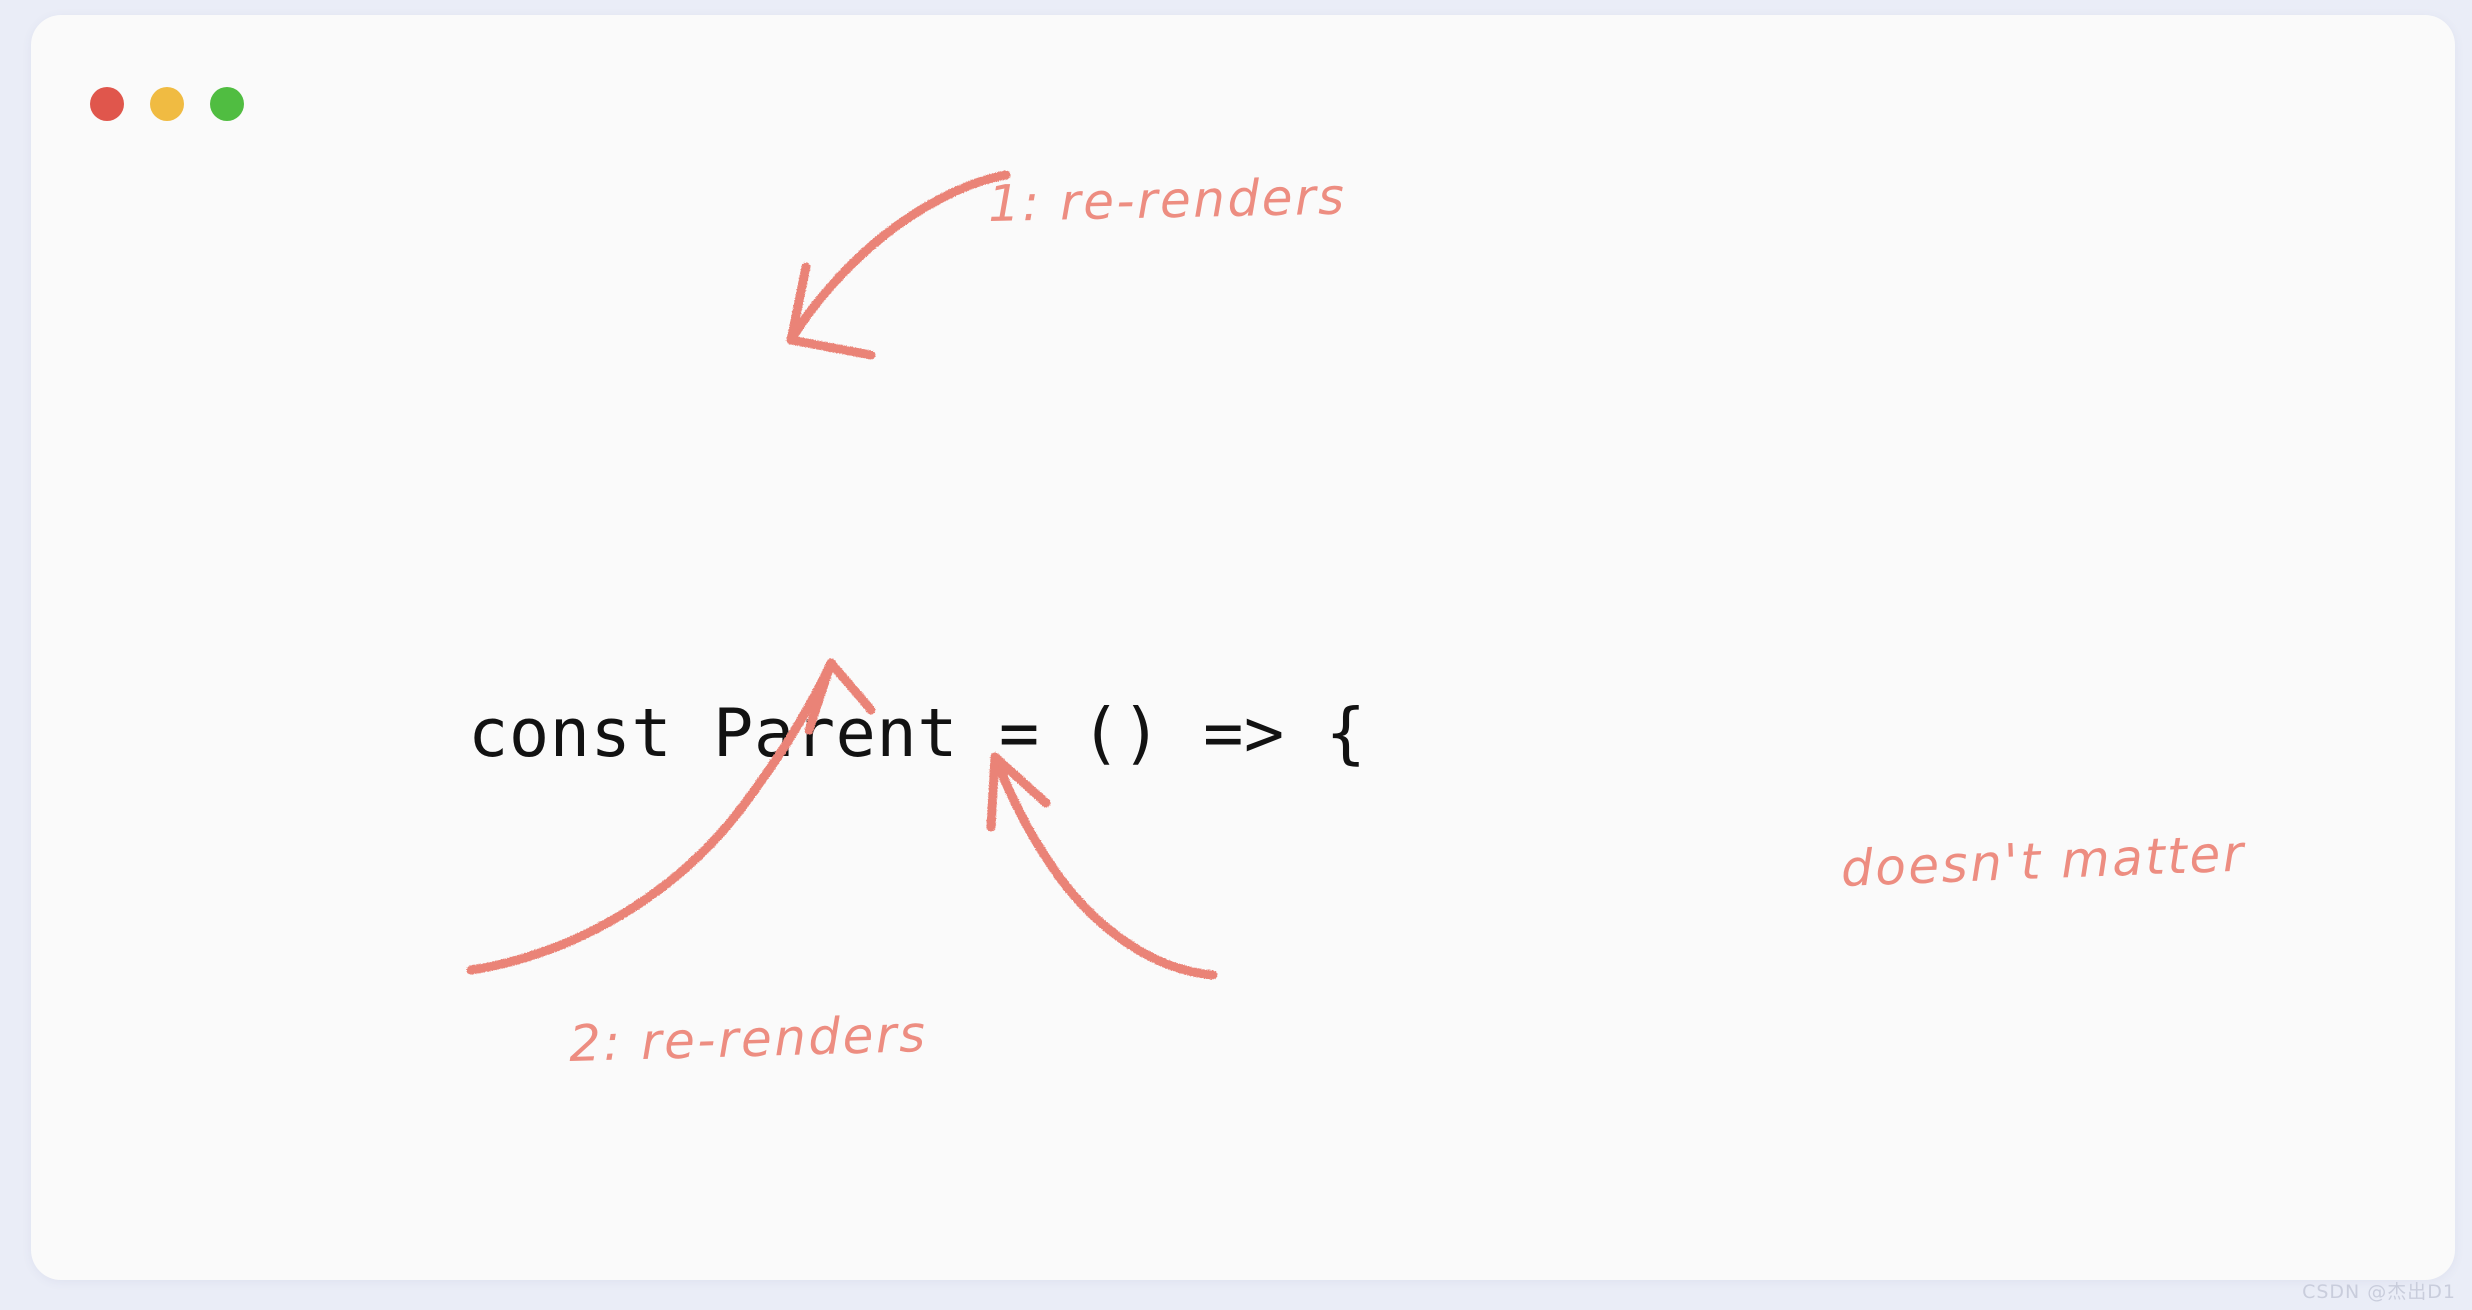  Describe the element at coordinates (167, 104) in the screenshot. I see `minimize-window-button` at that location.